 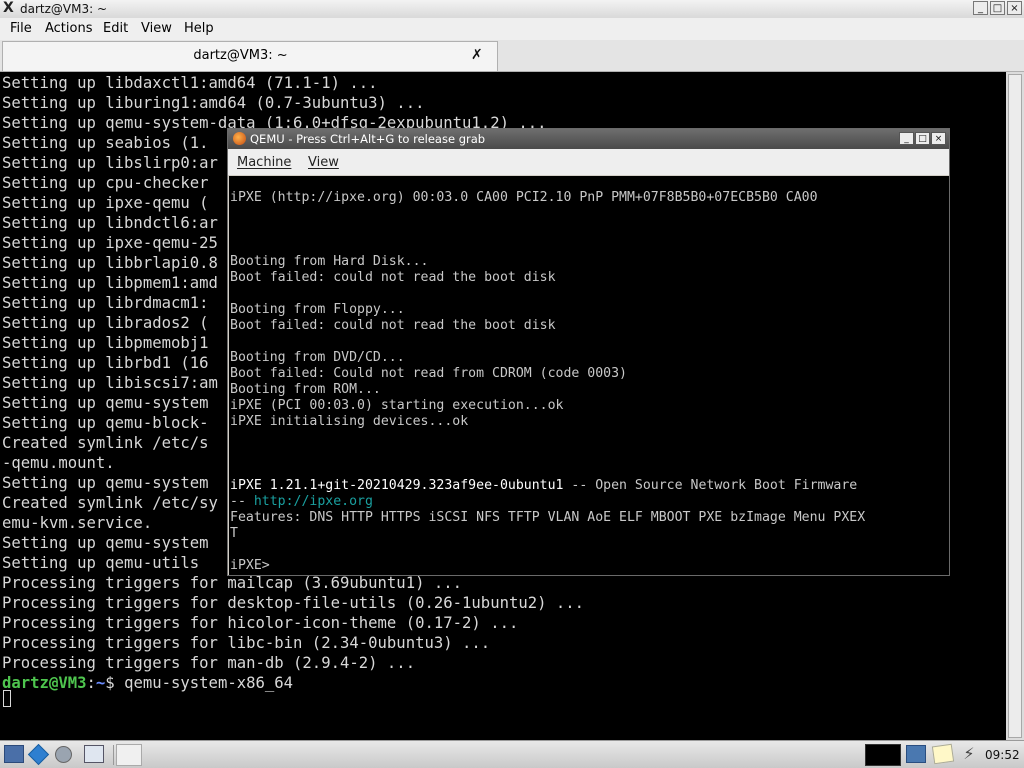 What do you see at coordinates (240, 55) in the screenshot?
I see `tab-label: dartz@VM3: ~` at bounding box center [240, 55].